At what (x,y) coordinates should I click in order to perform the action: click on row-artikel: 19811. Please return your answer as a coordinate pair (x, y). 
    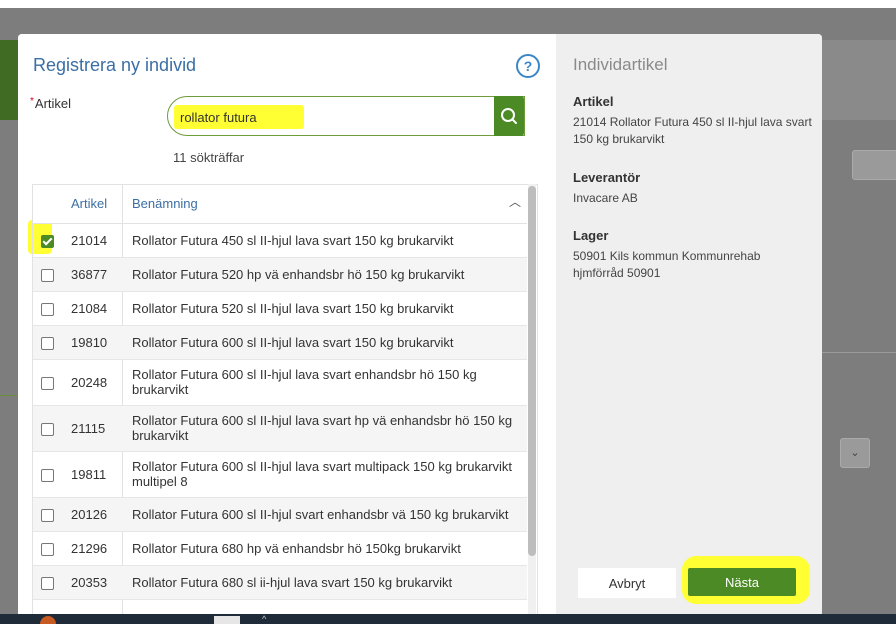
    Looking at the image, I should click on (89, 474).